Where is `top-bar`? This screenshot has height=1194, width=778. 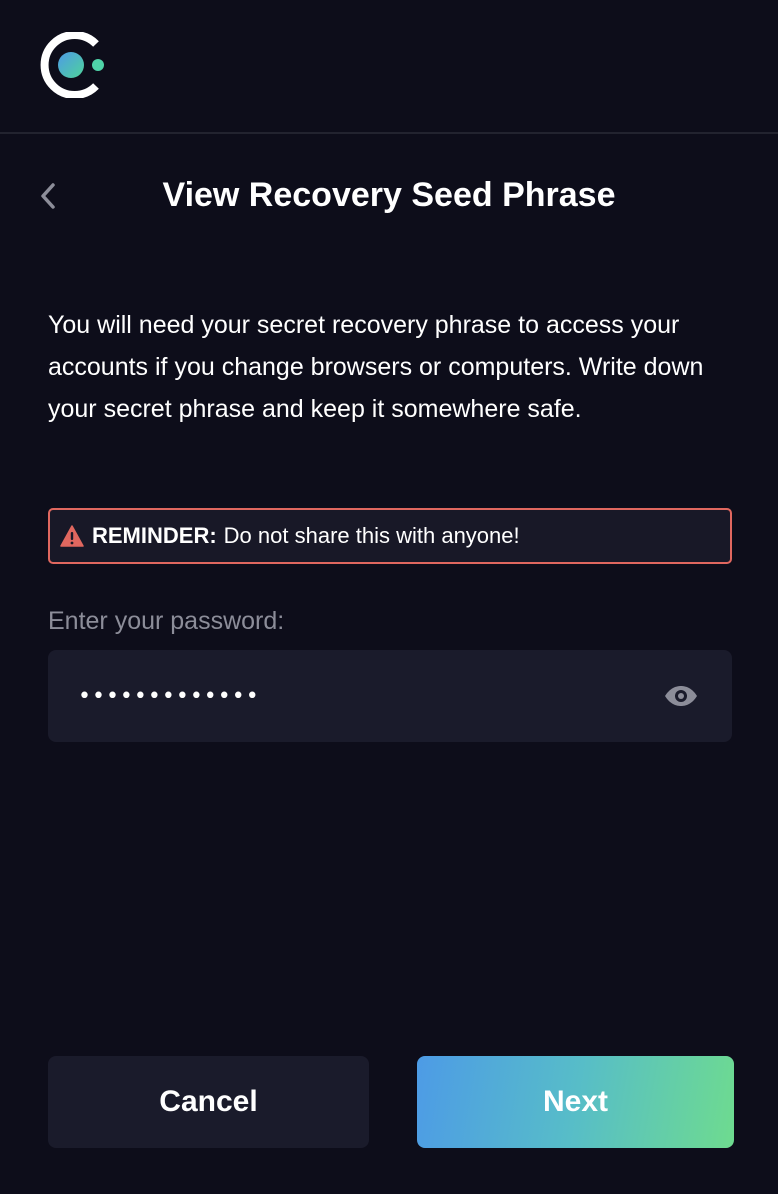 top-bar is located at coordinates (389, 67).